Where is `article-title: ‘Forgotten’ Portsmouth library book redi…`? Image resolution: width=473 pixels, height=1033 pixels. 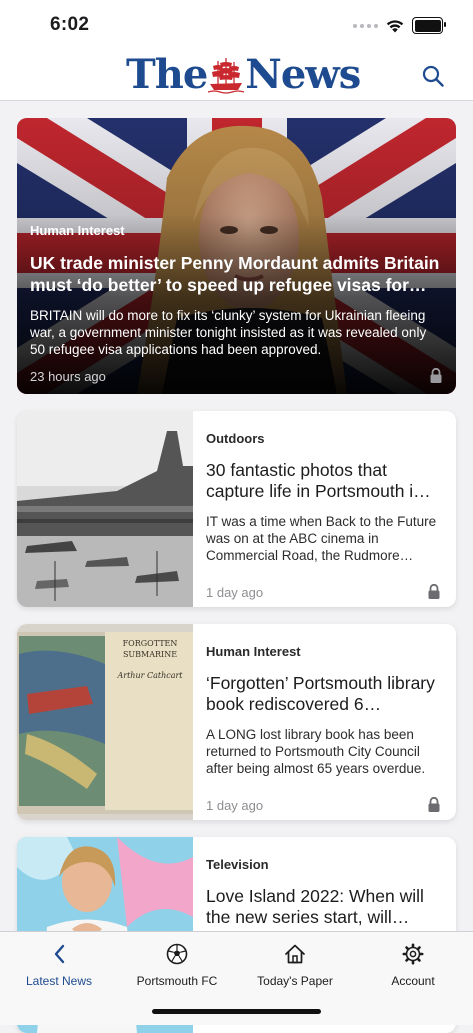
article-title: ‘Forgotten’ Portsmouth library book redi… is located at coordinates (324, 694).